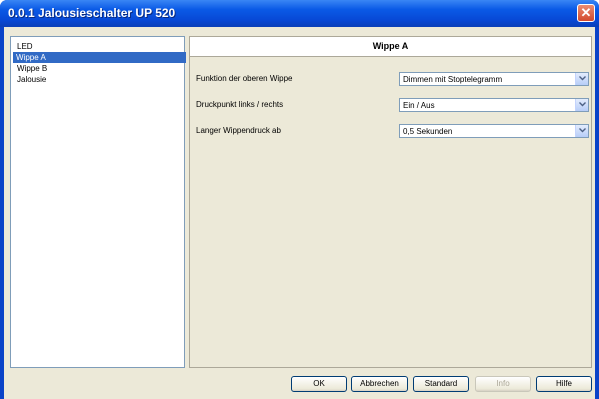 Image resolution: width=599 pixels, height=399 pixels. What do you see at coordinates (92, 13) in the screenshot?
I see `window-title: 0.0.1 Jalousieschalter UP 520` at bounding box center [92, 13].